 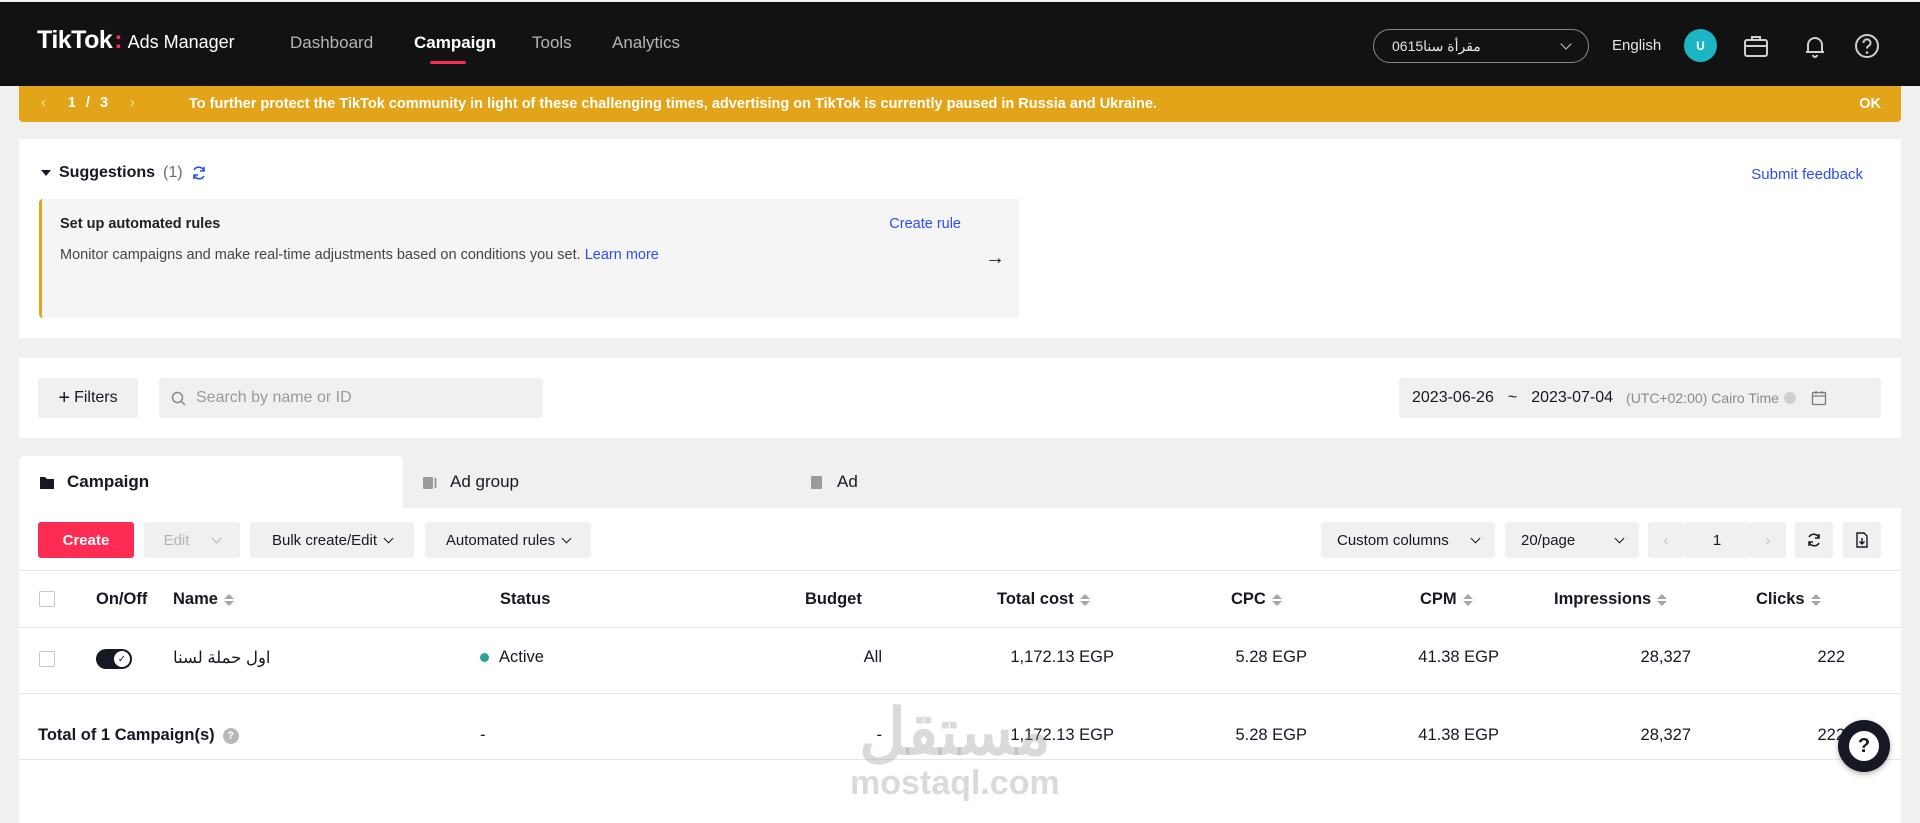 I want to click on submit-feedback-link: Submit feedback, so click(x=1807, y=174).